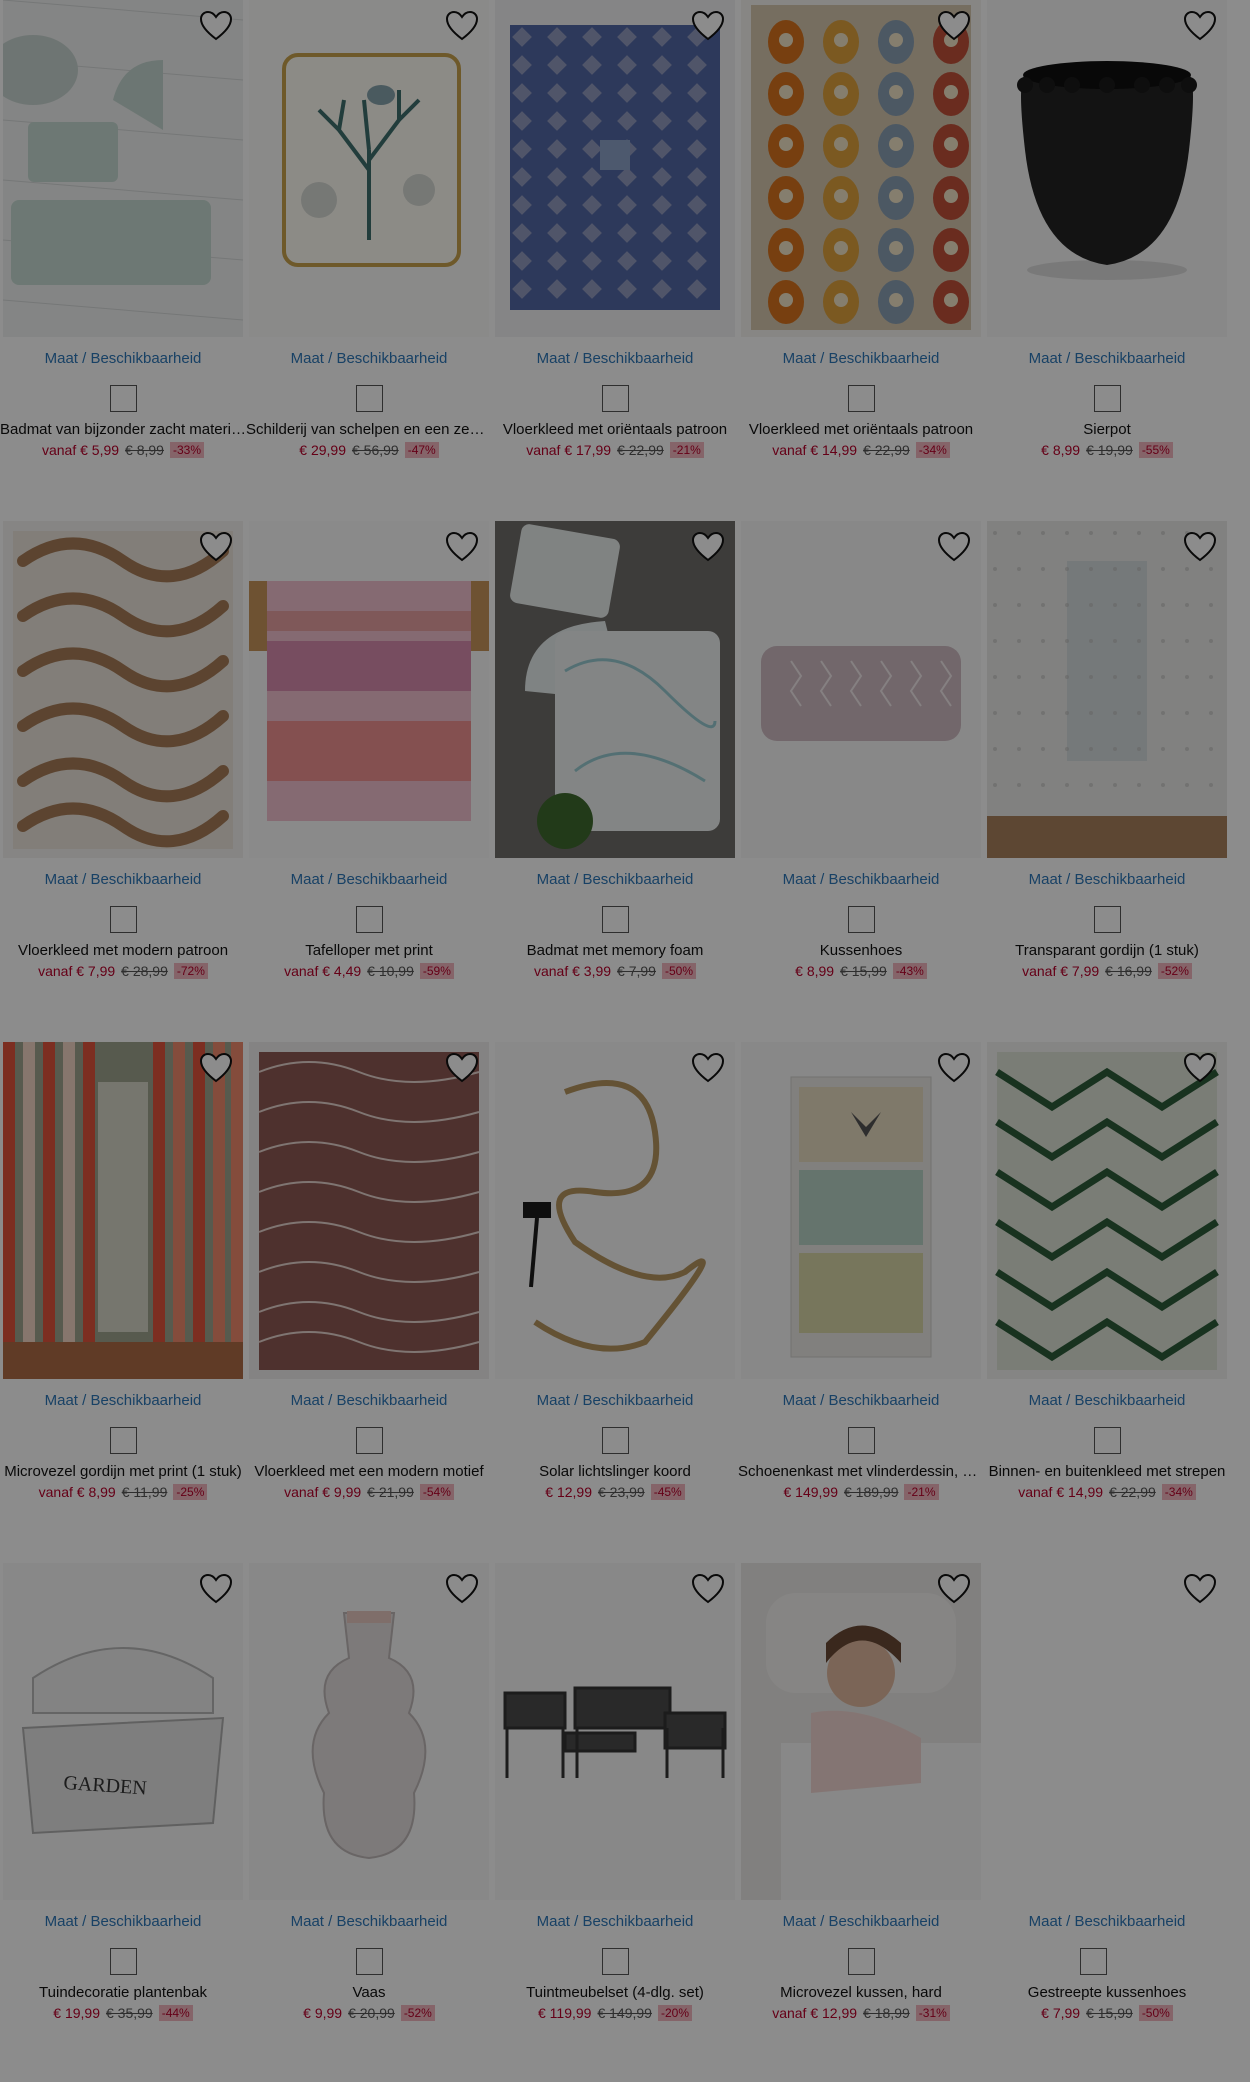  I want to click on product-title: Vaas, so click(369, 1992).